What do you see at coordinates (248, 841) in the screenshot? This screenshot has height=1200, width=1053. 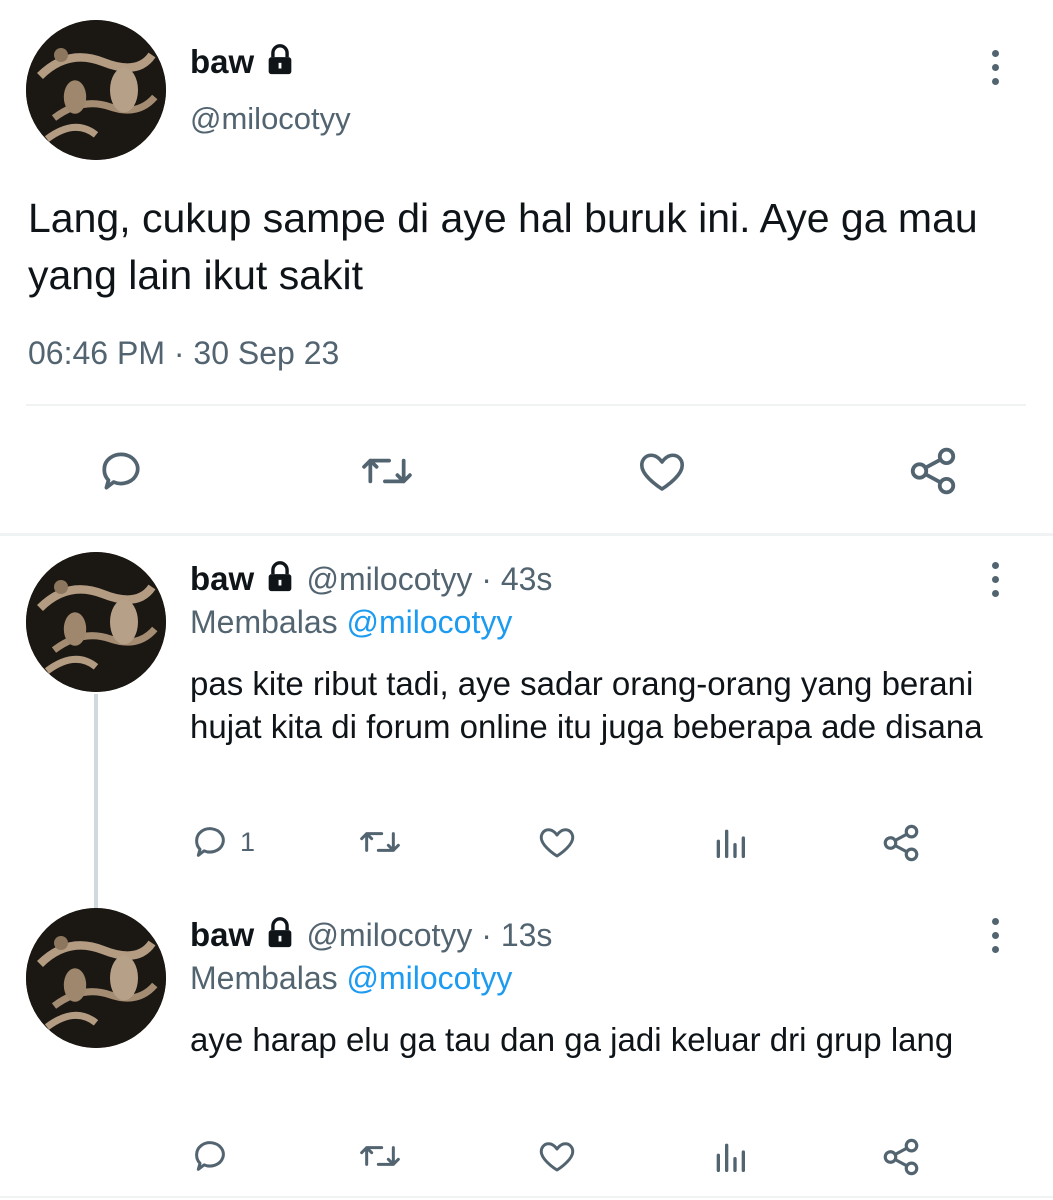 I see `reply-count: 1` at bounding box center [248, 841].